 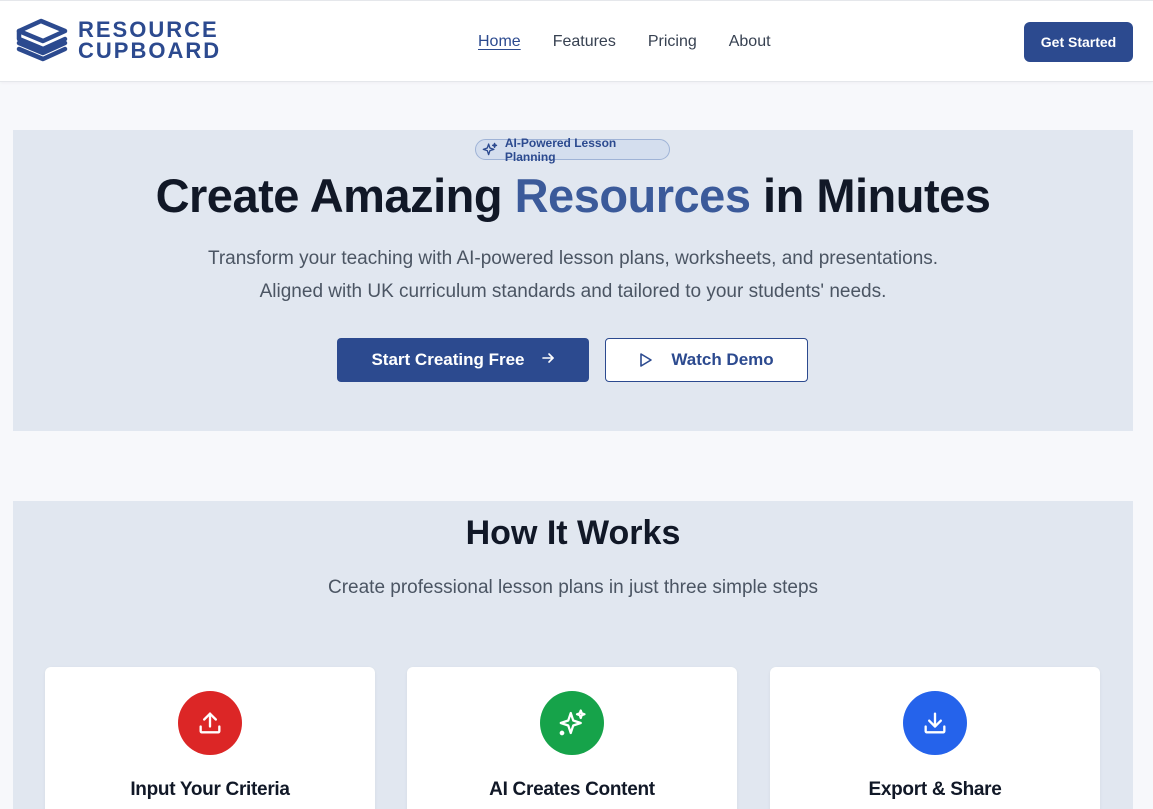 I want to click on section-title: How It Works, so click(x=573, y=533).